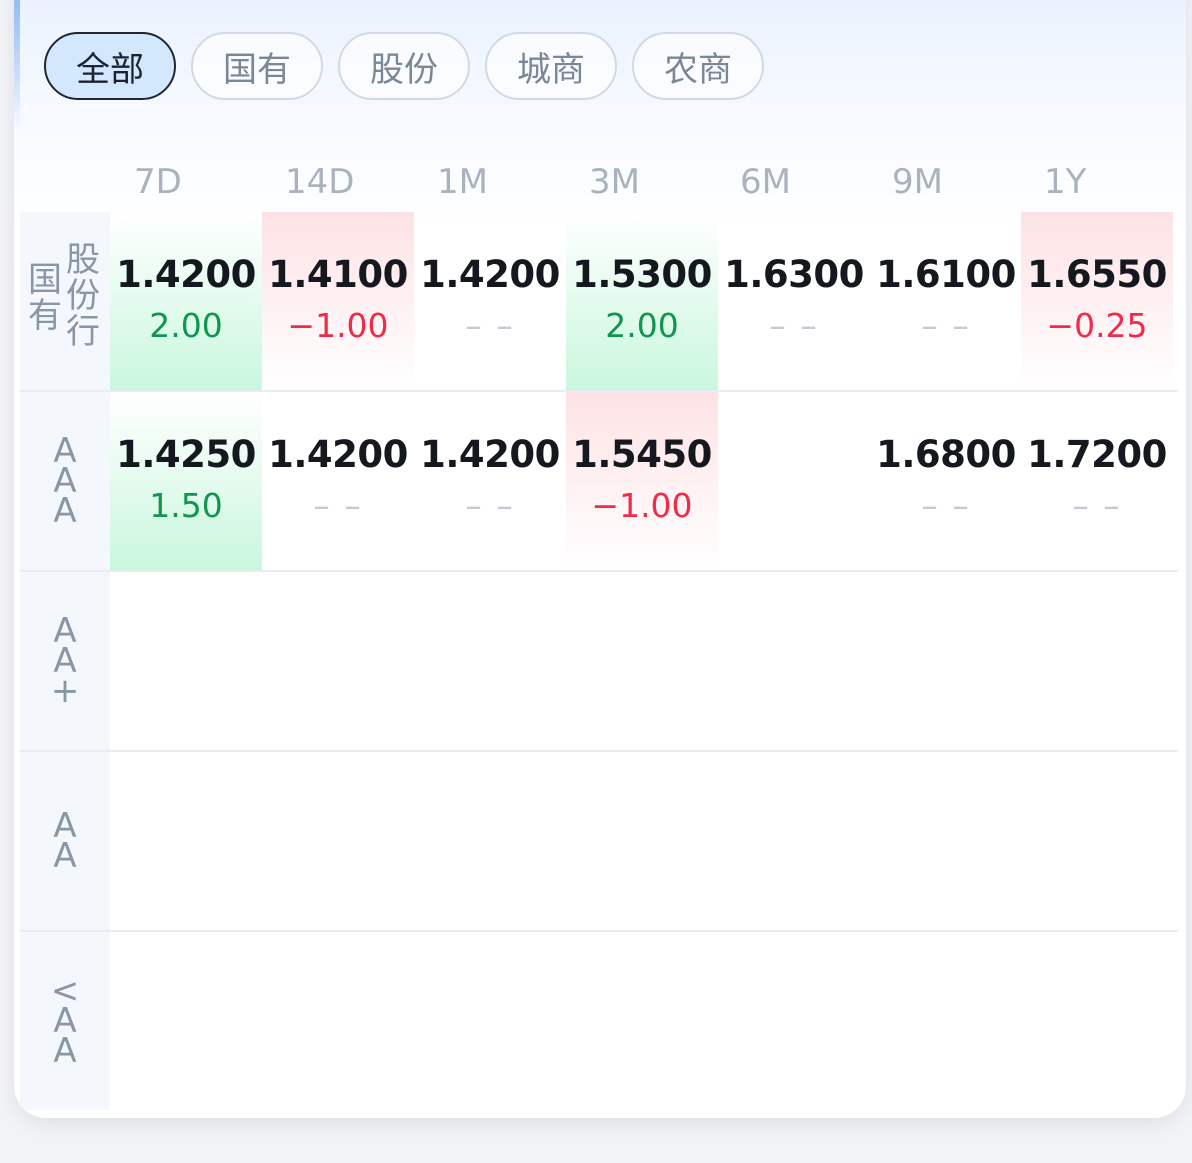 The image size is (1192, 1163). Describe the element at coordinates (1097, 301) in the screenshot. I see `rate-cell: 1.6550 −0.25` at that location.